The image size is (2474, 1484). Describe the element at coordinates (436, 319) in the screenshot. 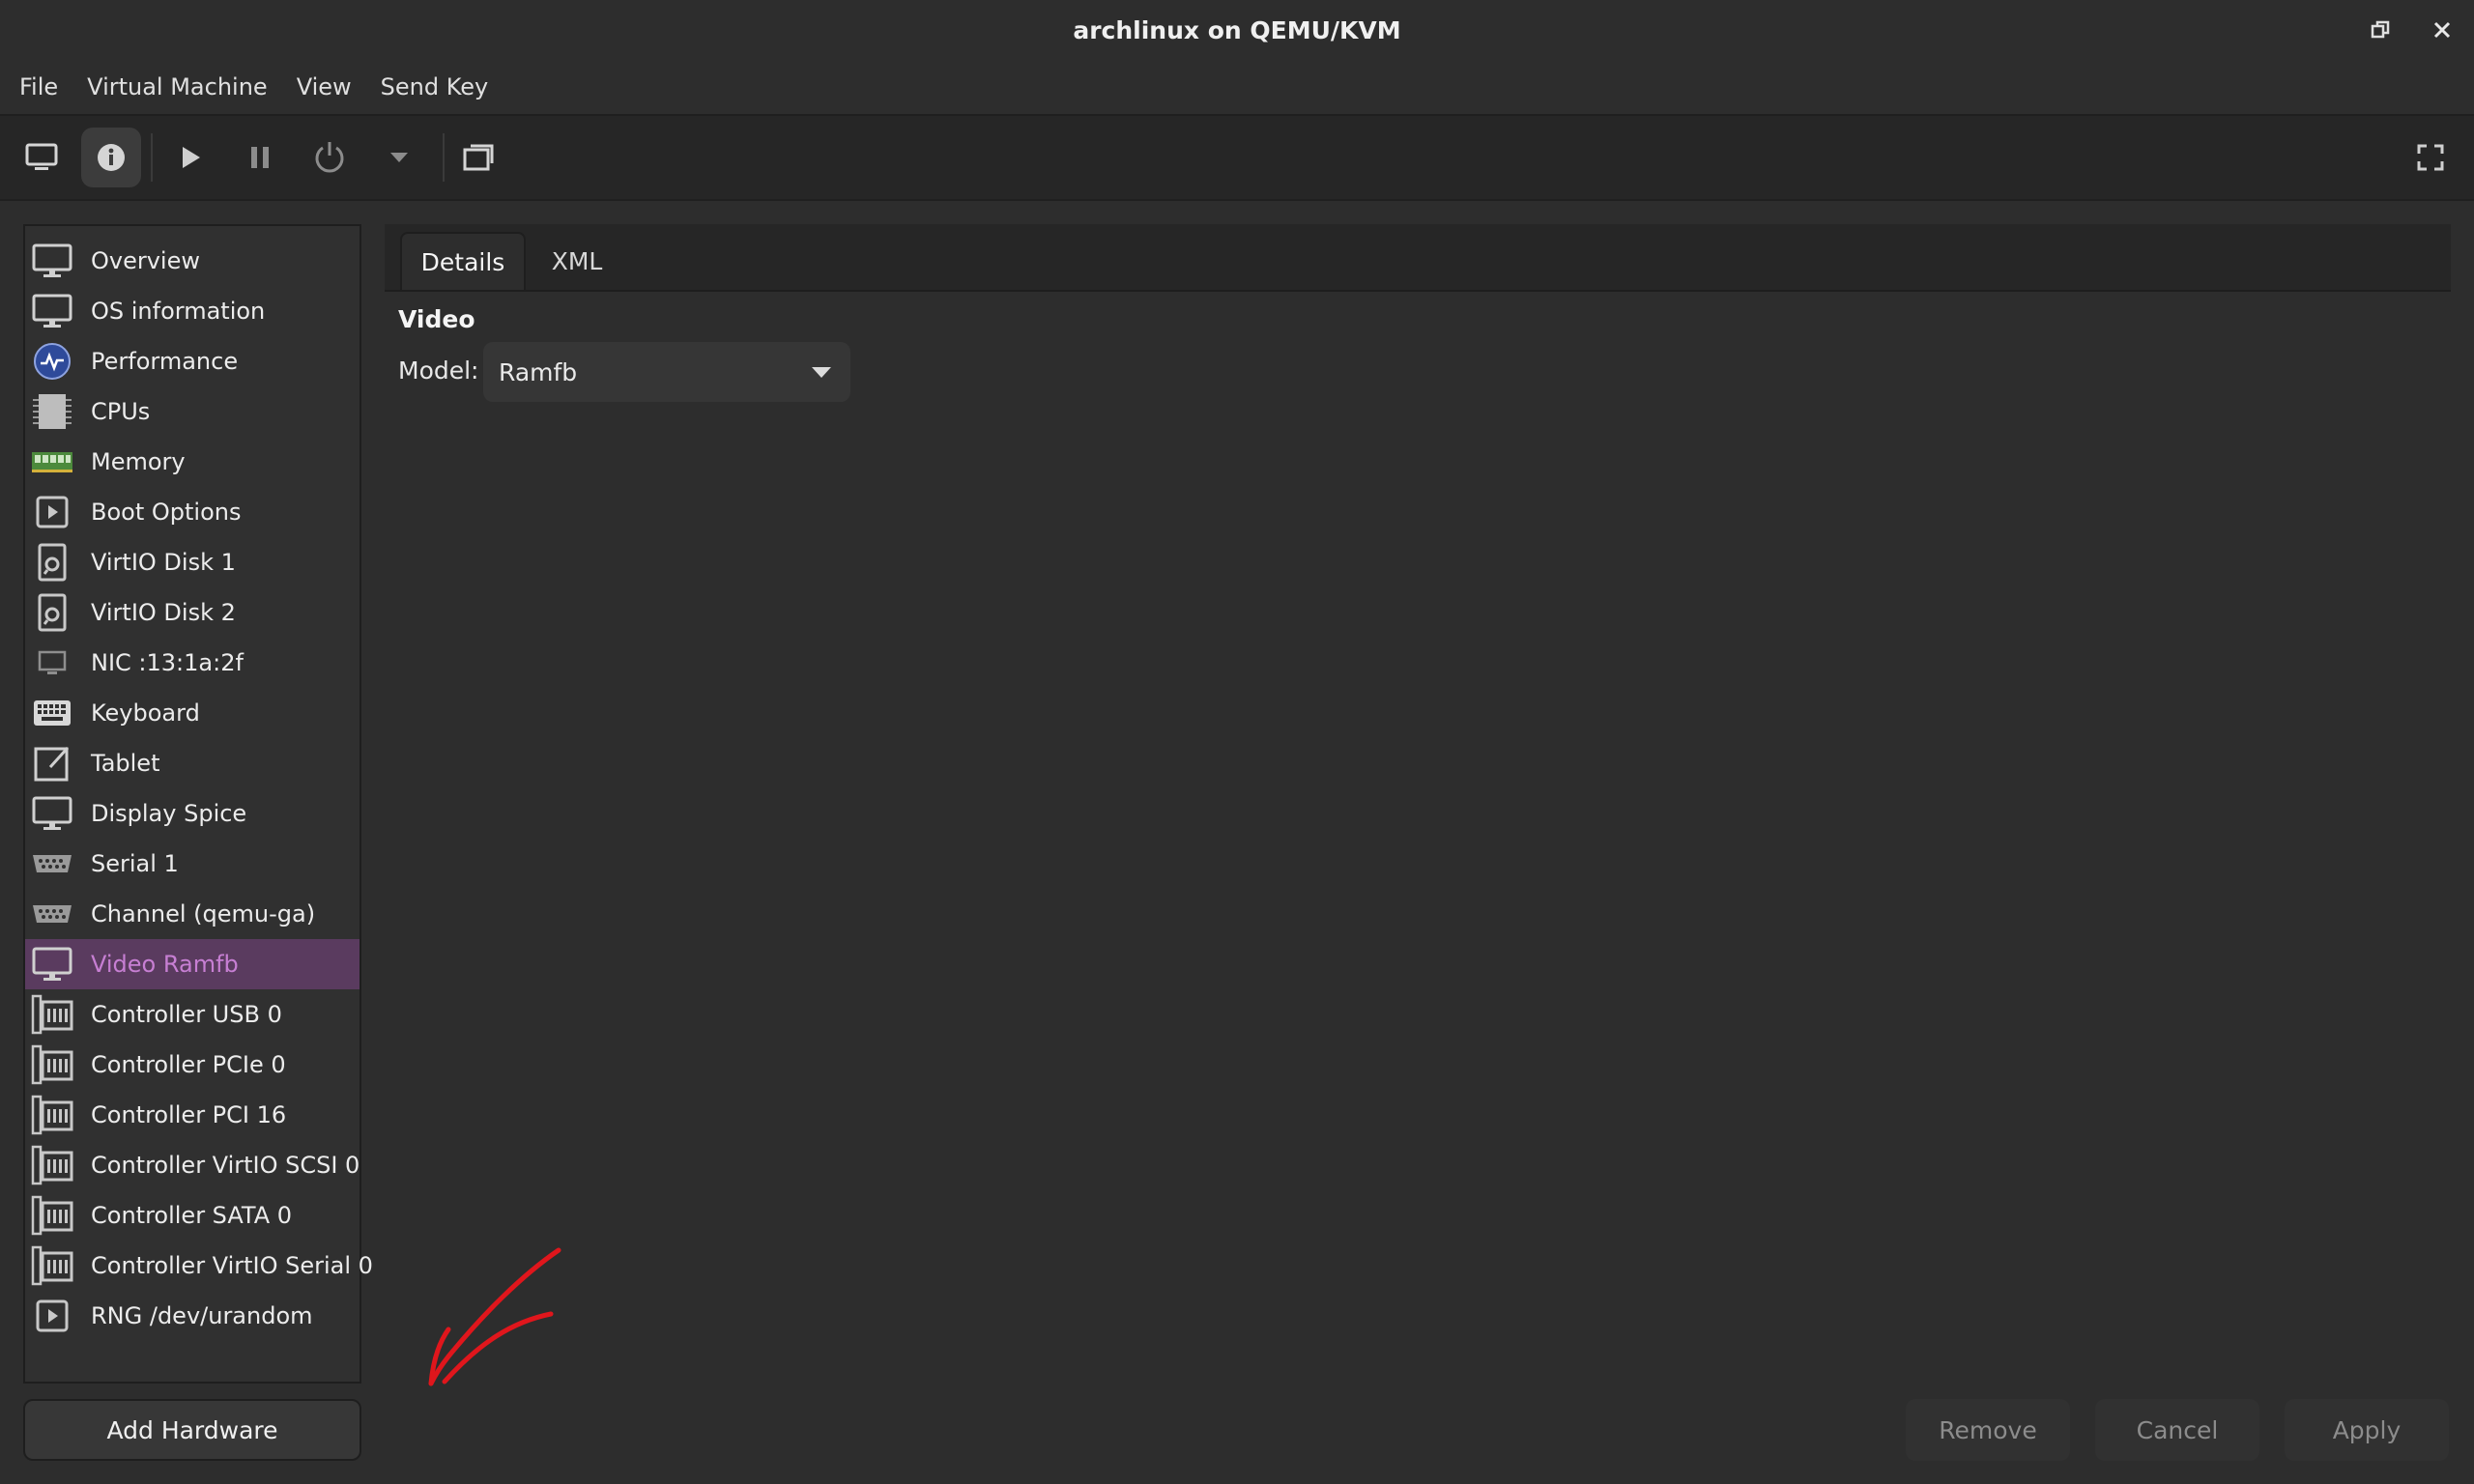

I see `section-title: Video` at that location.